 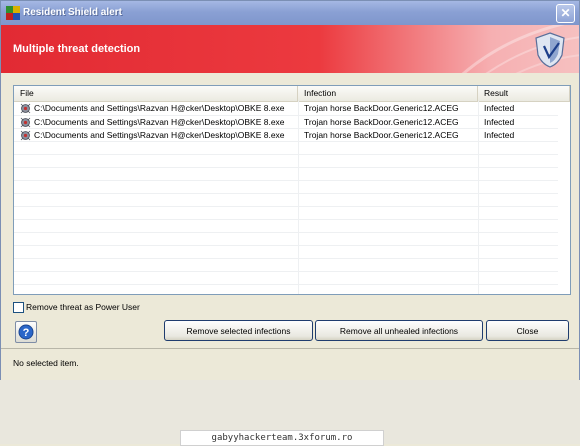 I want to click on table-header: File Infection Result, so click(x=292, y=94).